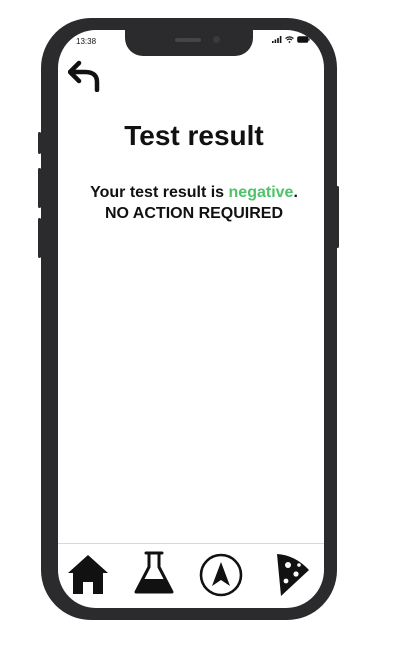  I want to click on back-button, so click(84, 76).